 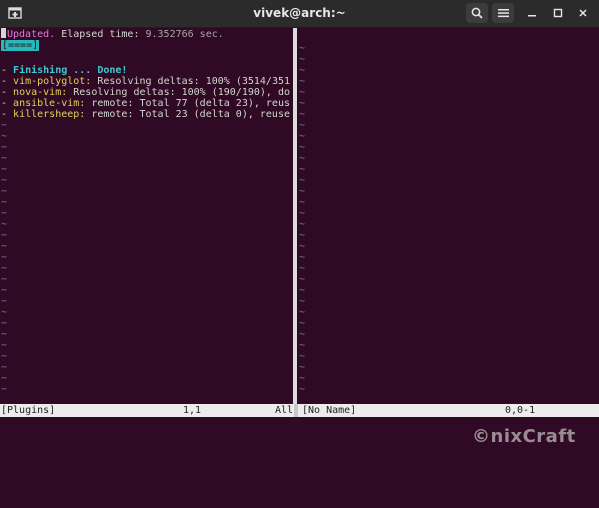 I want to click on plugin-message: Resolving deltas: 100% (3514/351, so click(x=191, y=81).